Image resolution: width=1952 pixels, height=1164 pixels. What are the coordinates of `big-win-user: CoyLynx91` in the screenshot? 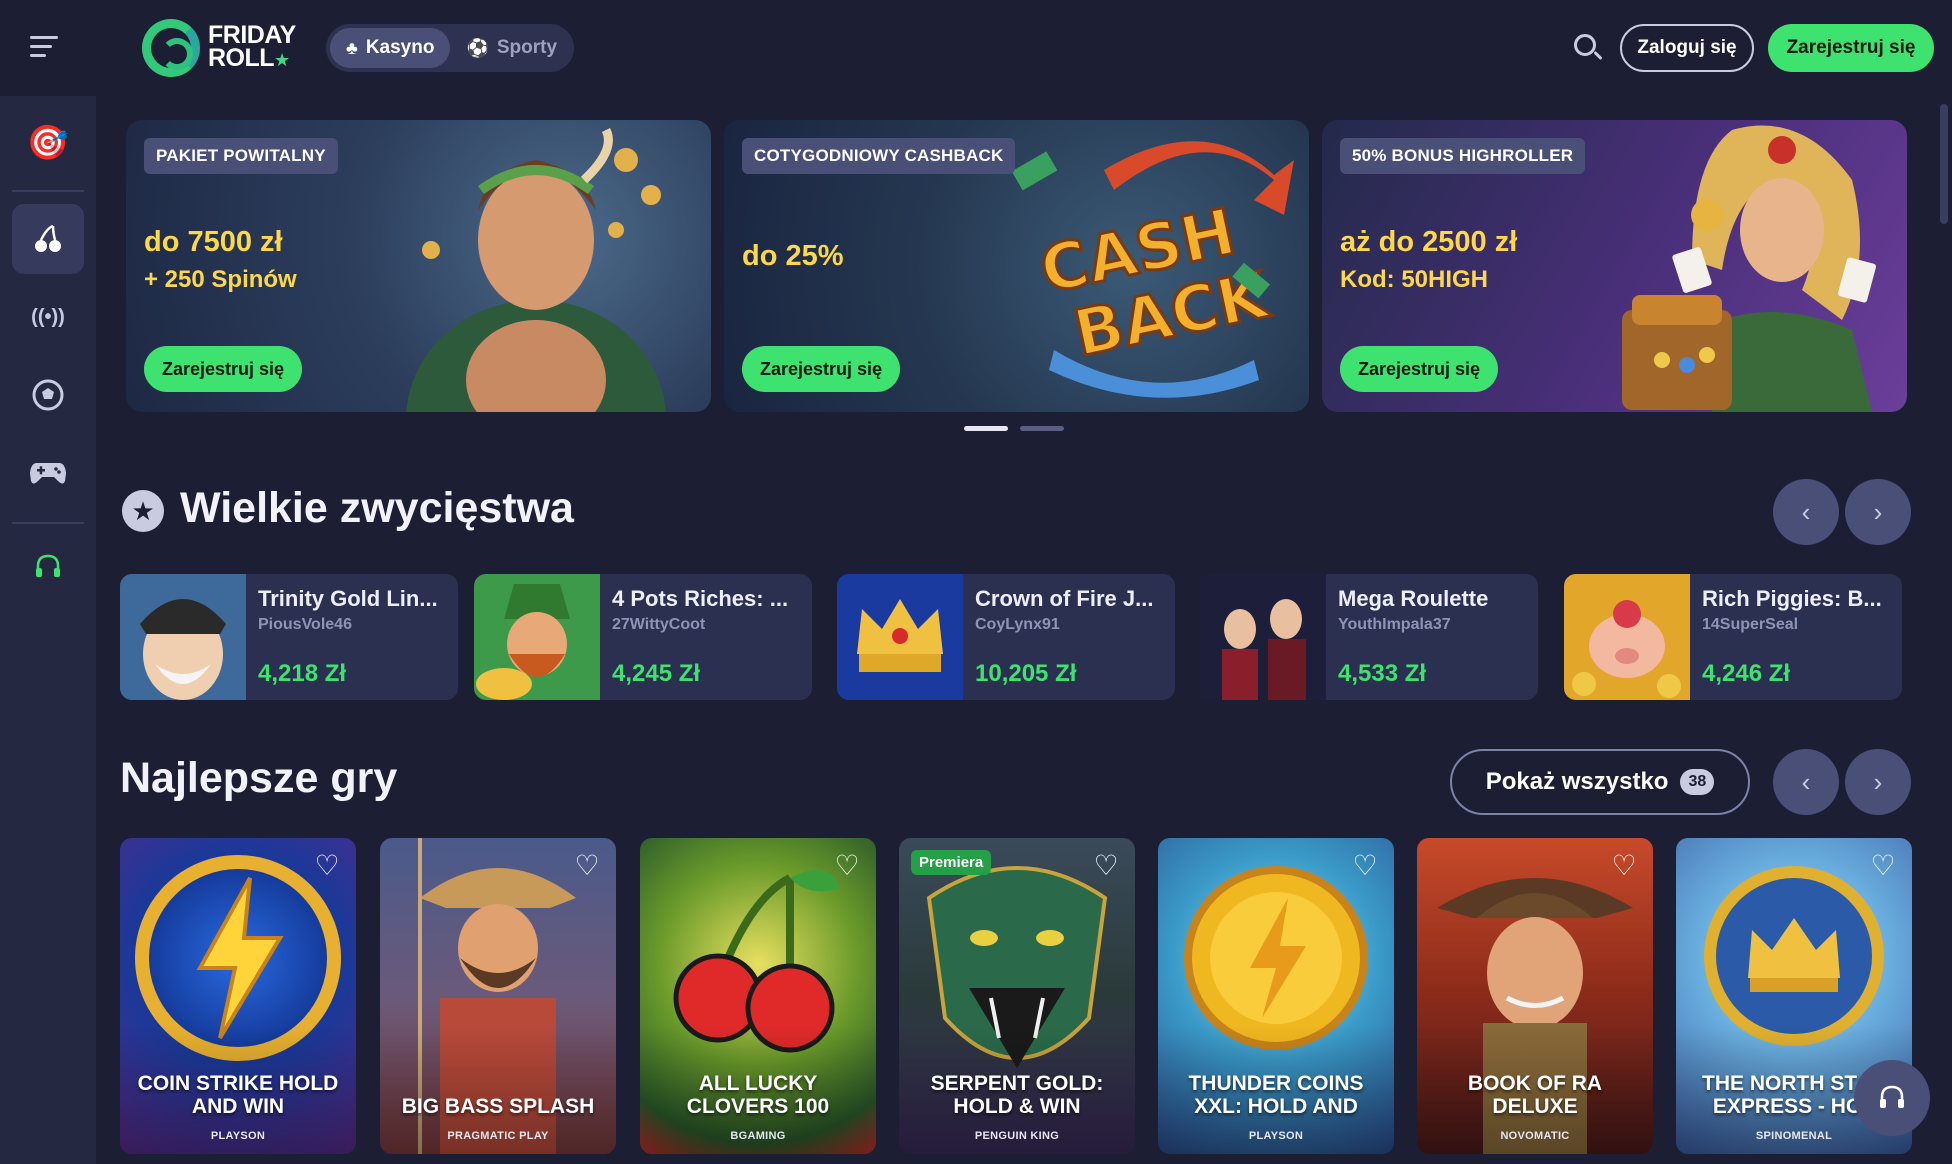 It's located at (1017, 624).